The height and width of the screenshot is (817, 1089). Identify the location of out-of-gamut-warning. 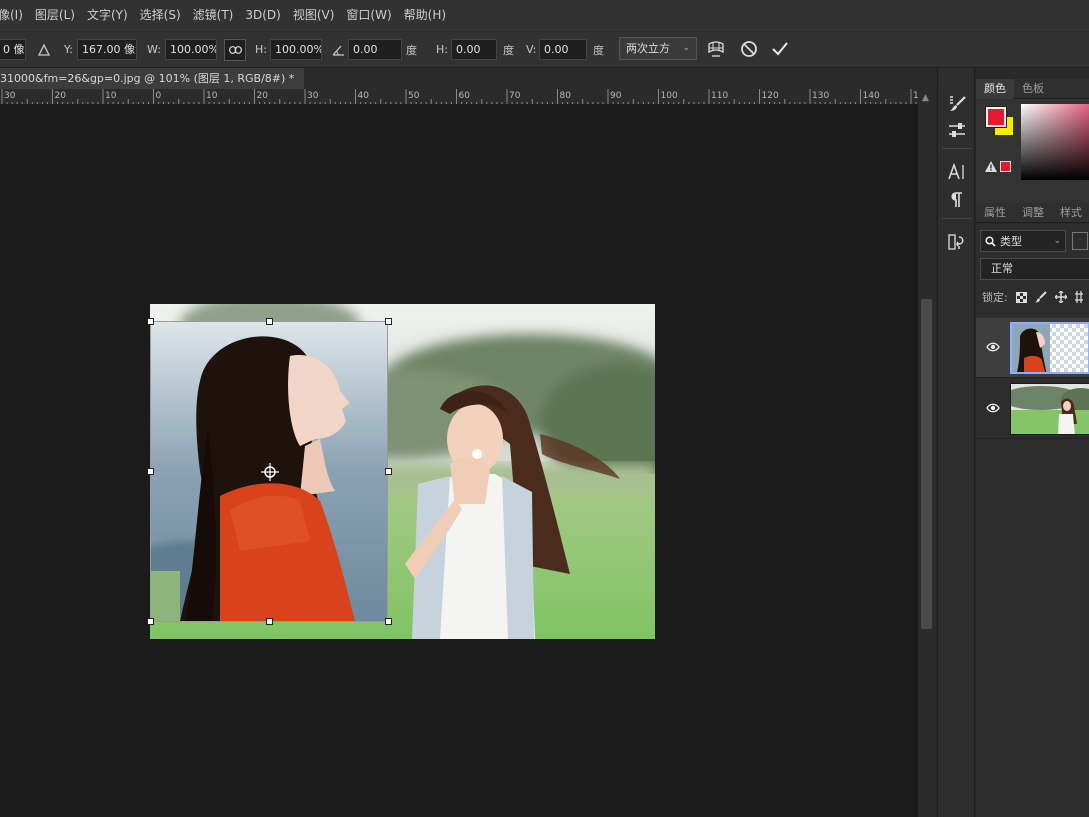
(1000, 166).